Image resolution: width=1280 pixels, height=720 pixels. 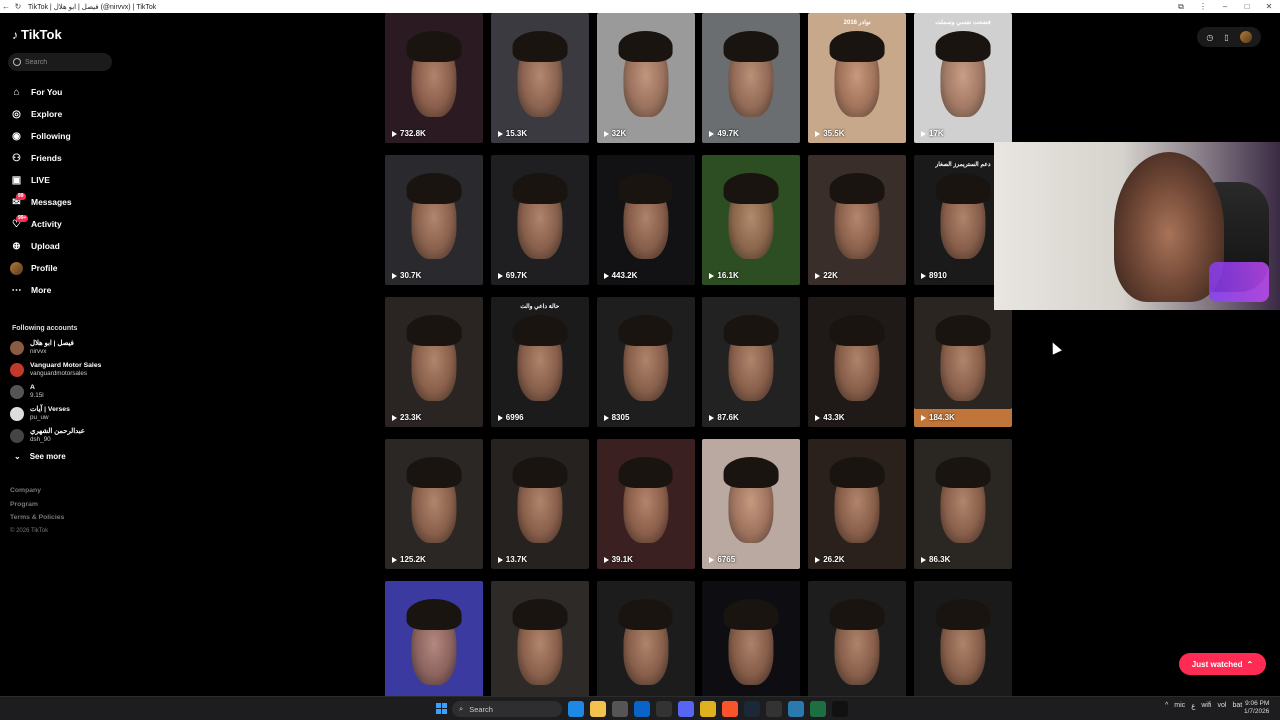 I want to click on tray-item: bat, so click(x=1237, y=706).